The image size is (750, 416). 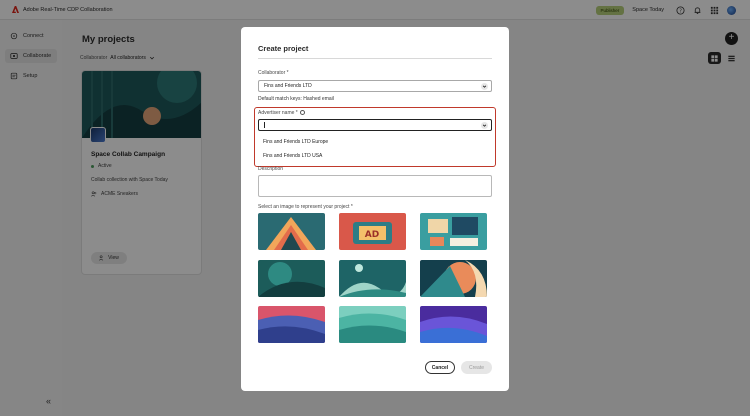 I want to click on dialog-divider, so click(x=375, y=58).